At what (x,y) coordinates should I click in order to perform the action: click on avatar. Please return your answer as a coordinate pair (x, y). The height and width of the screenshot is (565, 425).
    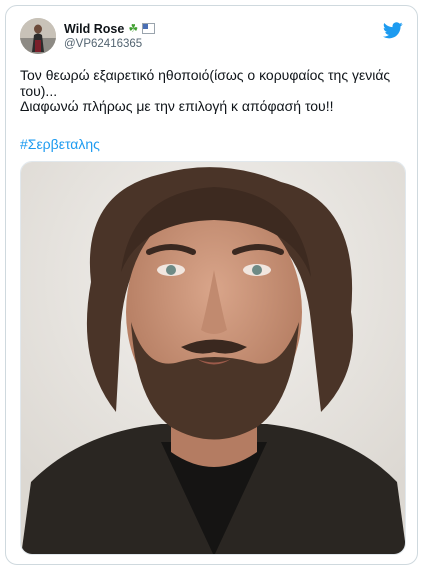
    Looking at the image, I should click on (38, 36).